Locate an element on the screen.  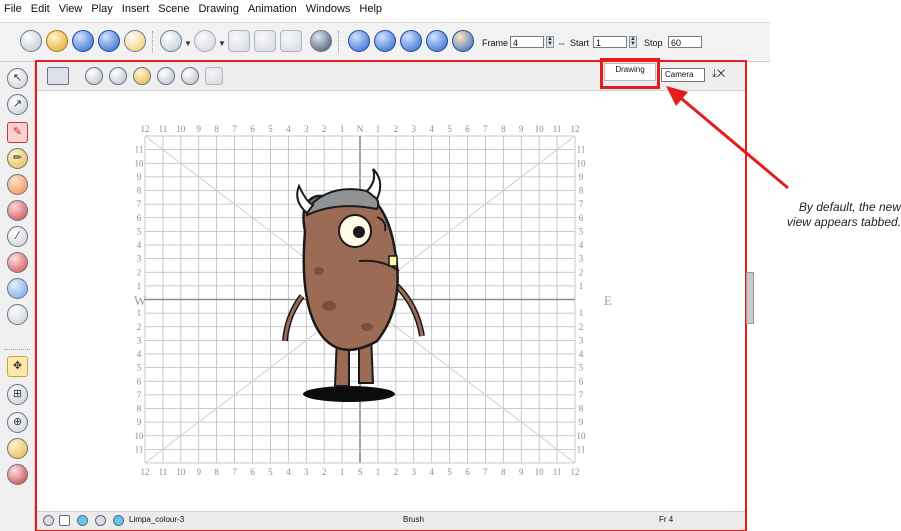
grid-top-number: 11 is located at coordinates (557, 129).